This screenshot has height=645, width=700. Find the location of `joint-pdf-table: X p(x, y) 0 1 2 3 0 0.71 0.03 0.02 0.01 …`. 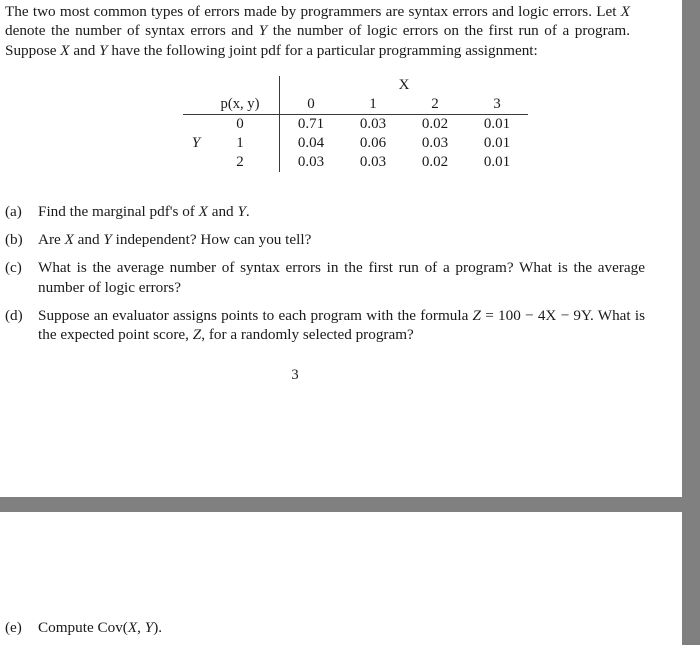

joint-pdf-table: X p(x, y) 0 1 2 3 0 0.71 0.03 0.02 0.01 … is located at coordinates (355, 123).